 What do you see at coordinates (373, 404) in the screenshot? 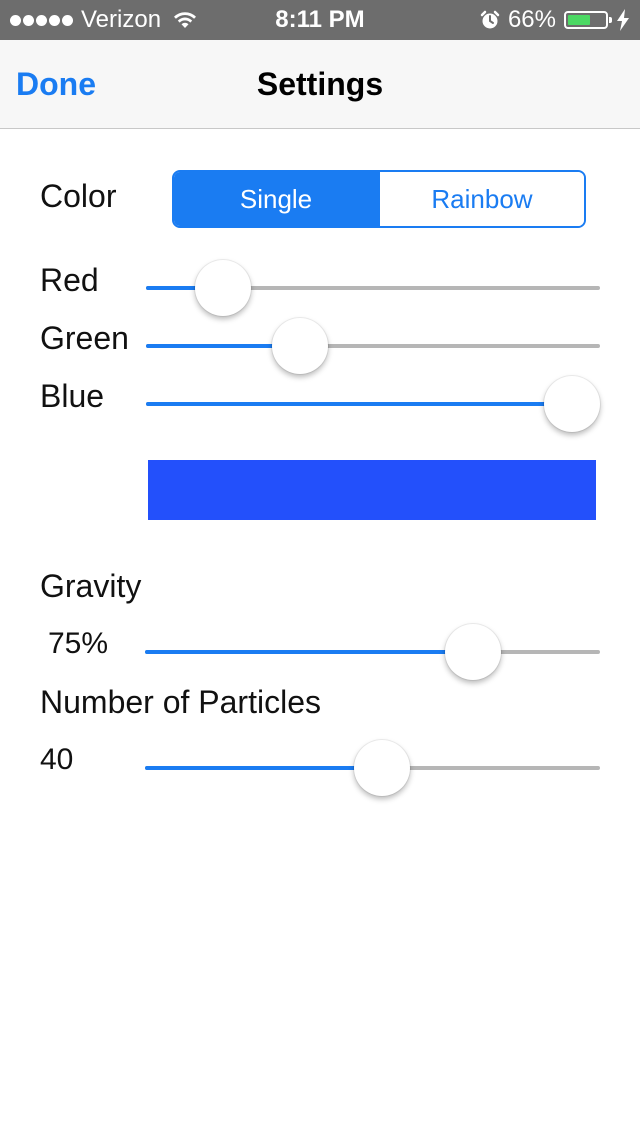
I see `blue-slider` at bounding box center [373, 404].